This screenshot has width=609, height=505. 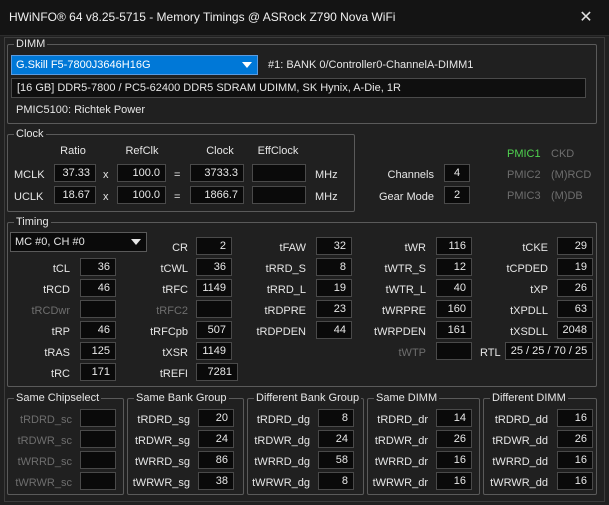 I want to click on twrwr-dd-label: tWRWR_dd, so click(x=519, y=483).